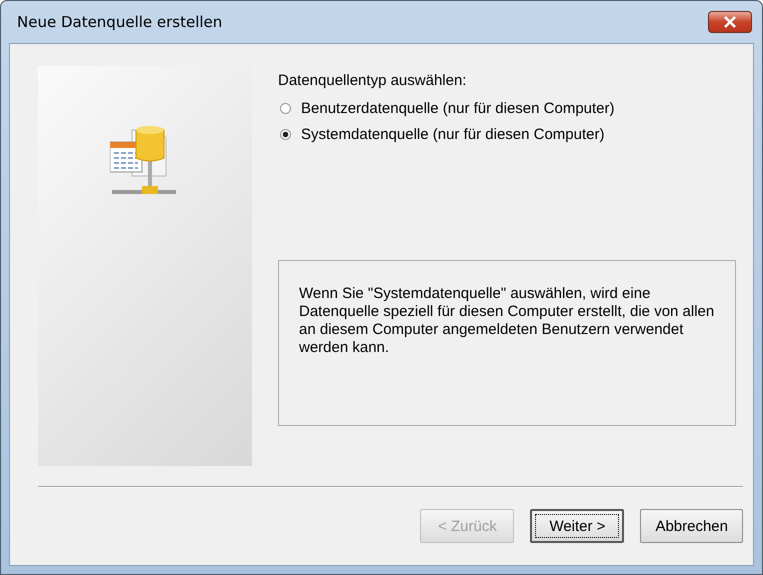  I want to click on close-icon, so click(730, 22).